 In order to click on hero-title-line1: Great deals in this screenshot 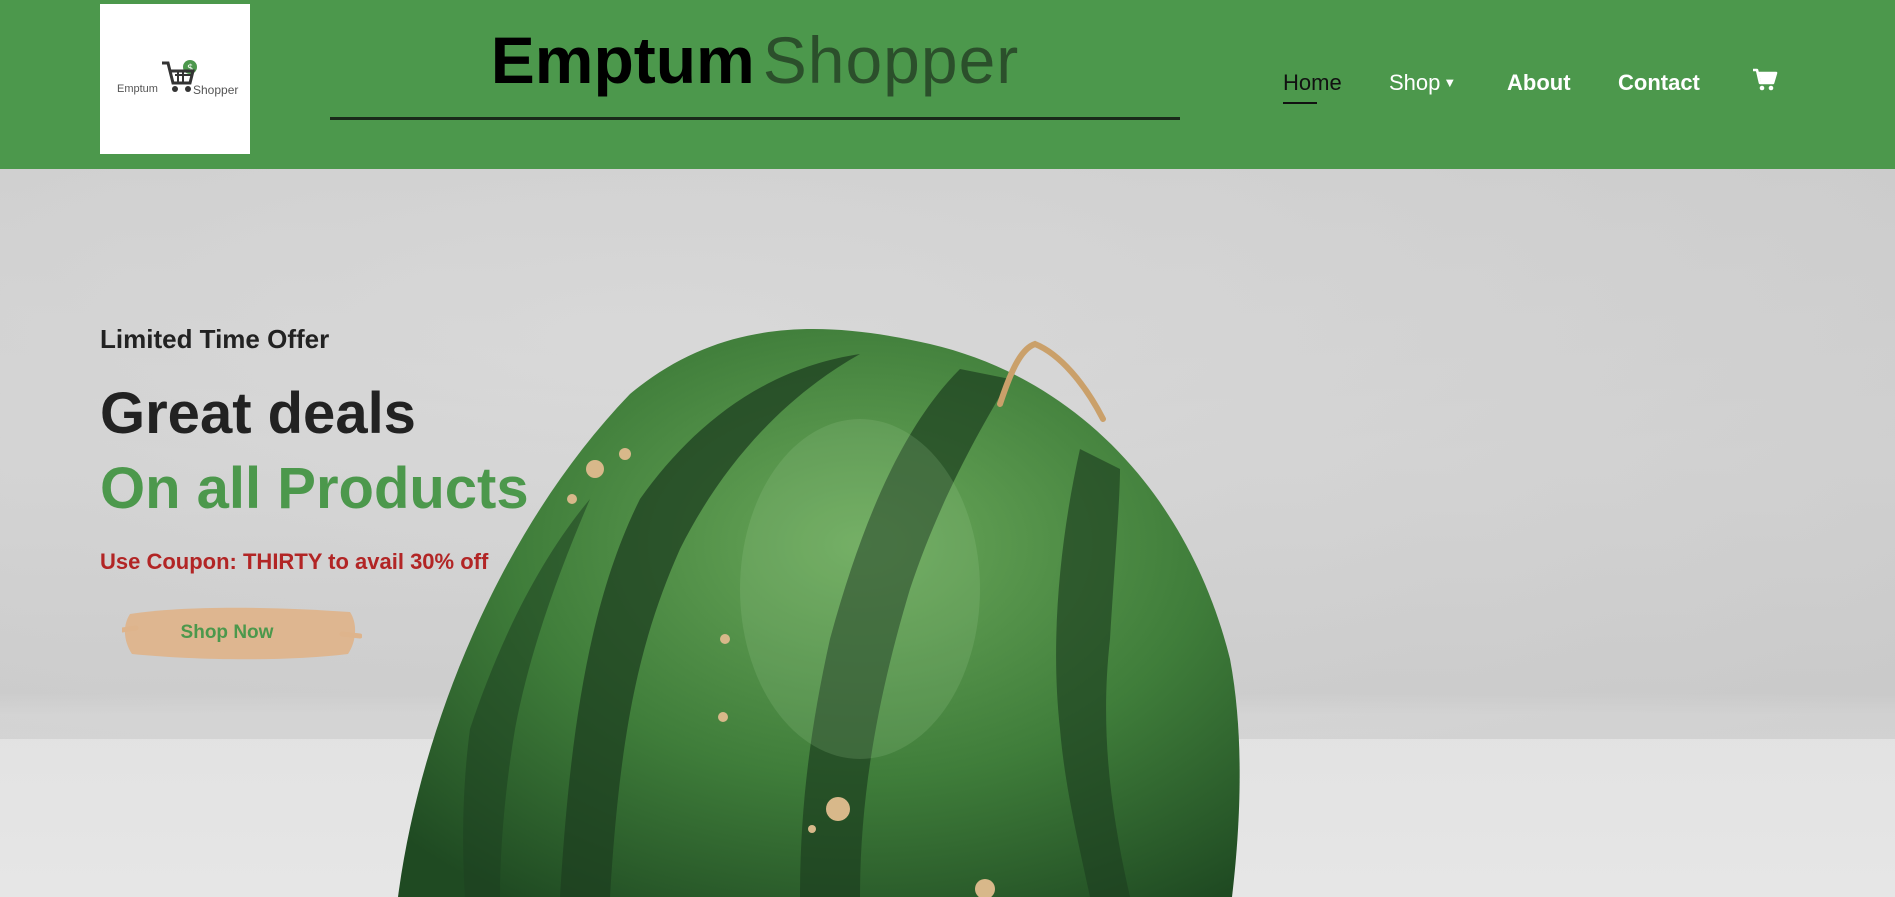, I will do `click(258, 413)`.